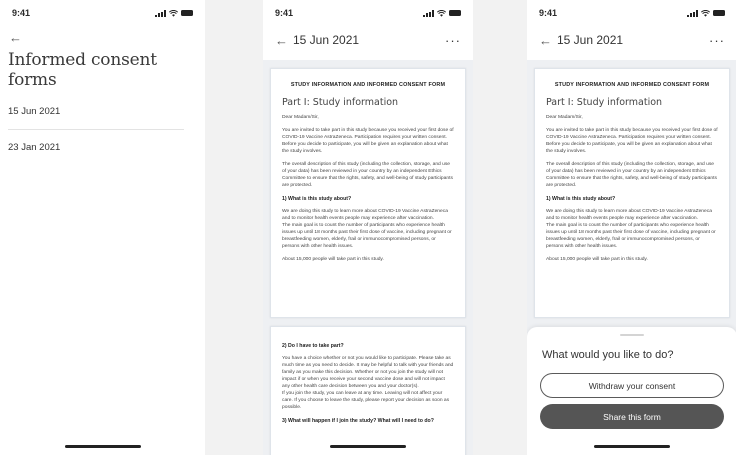 The image size is (736, 455). I want to click on share-form-button: Share this form, so click(632, 416).